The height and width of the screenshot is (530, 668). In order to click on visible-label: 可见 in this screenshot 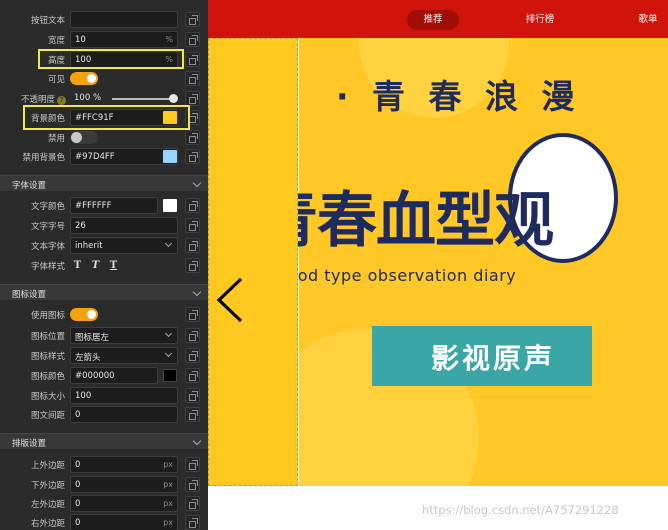, I will do `click(56, 80)`.